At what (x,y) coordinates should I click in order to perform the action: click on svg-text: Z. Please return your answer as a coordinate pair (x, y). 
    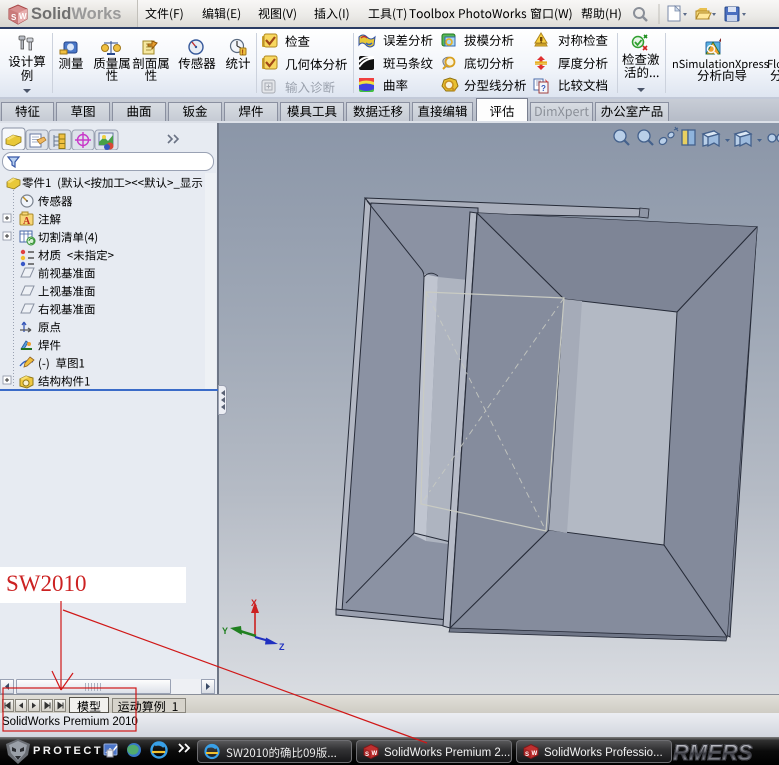
    Looking at the image, I should click on (282, 647).